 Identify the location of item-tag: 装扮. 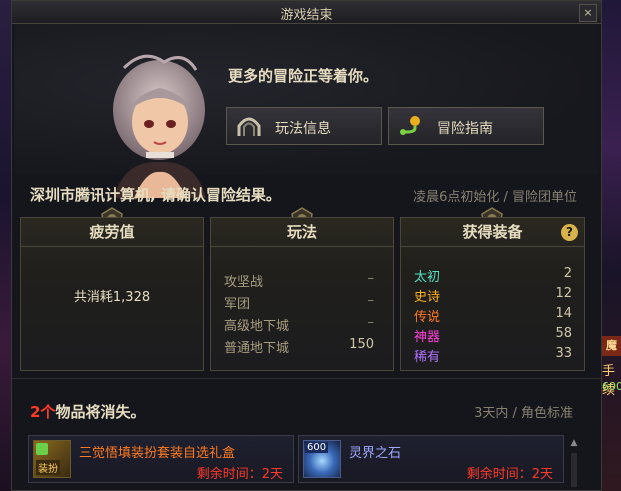
(48, 467).